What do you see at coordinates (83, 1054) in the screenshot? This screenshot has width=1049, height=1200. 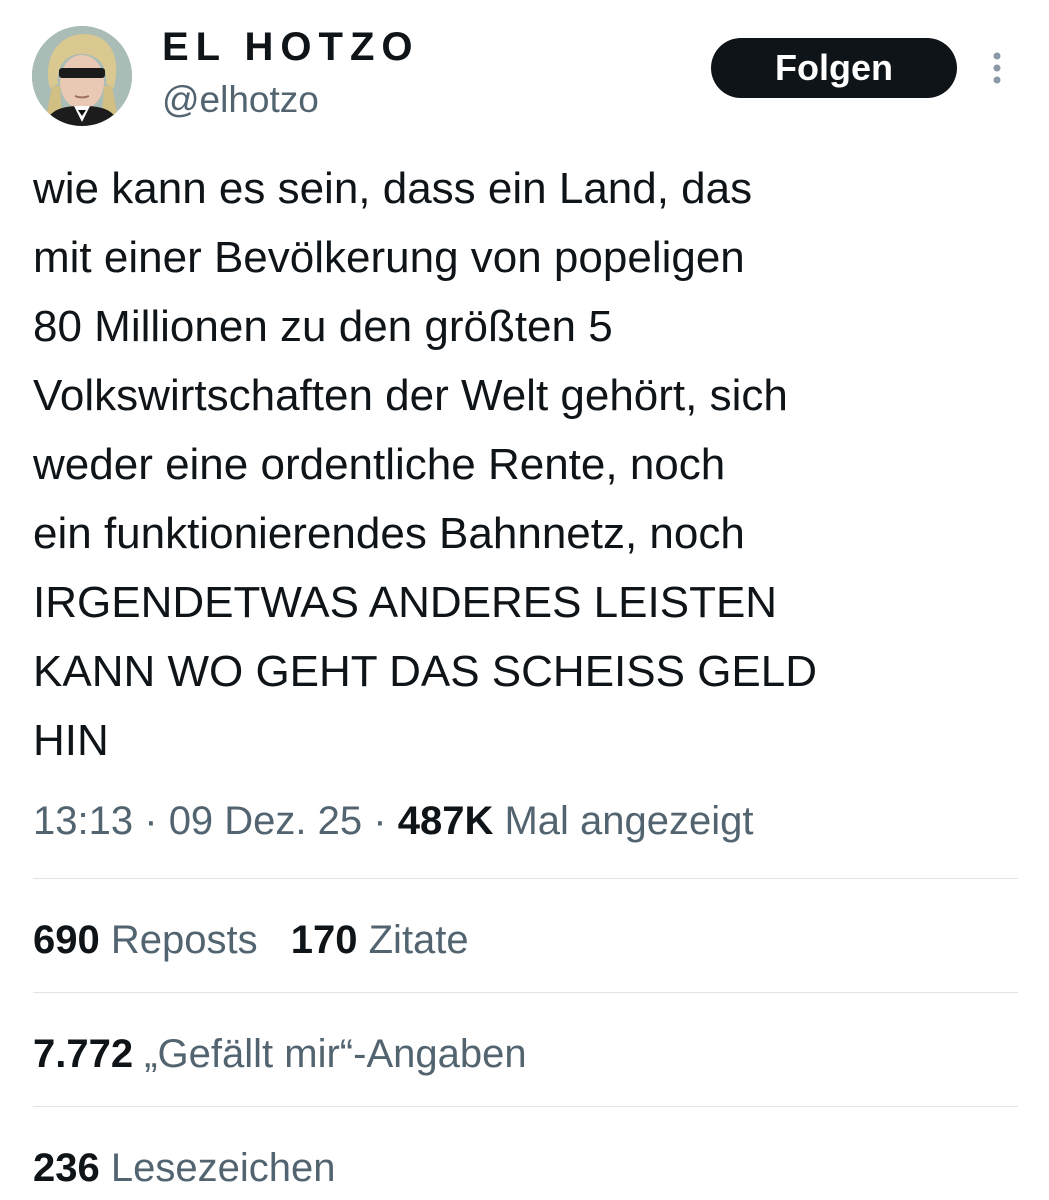 I see `likes-count: 7.772` at bounding box center [83, 1054].